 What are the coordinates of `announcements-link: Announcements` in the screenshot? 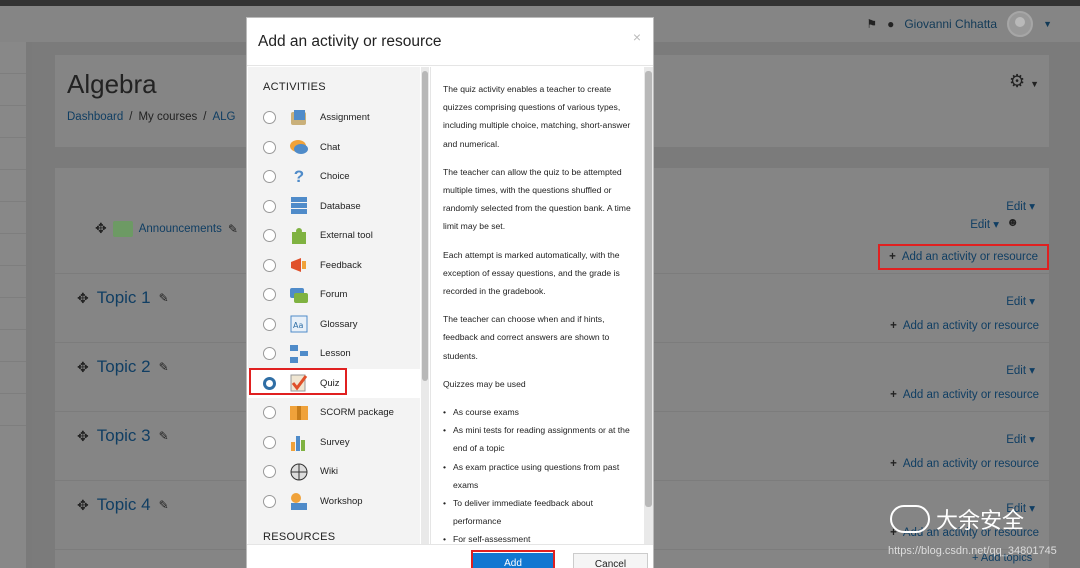 It's located at (180, 229).